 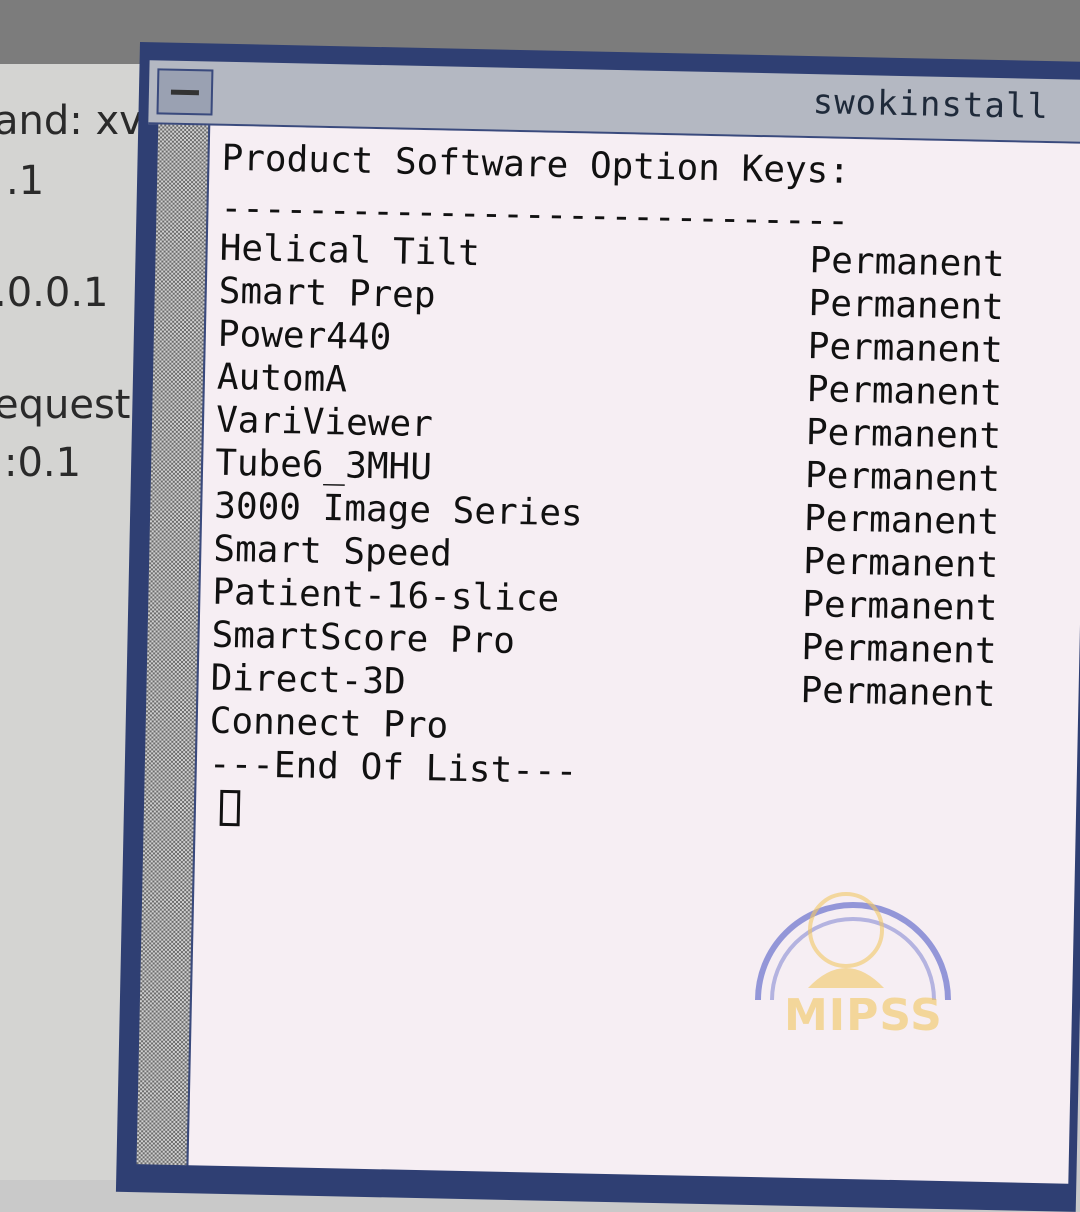 What do you see at coordinates (393, 768) in the screenshot?
I see `end-of-list: ---End Of List---` at bounding box center [393, 768].